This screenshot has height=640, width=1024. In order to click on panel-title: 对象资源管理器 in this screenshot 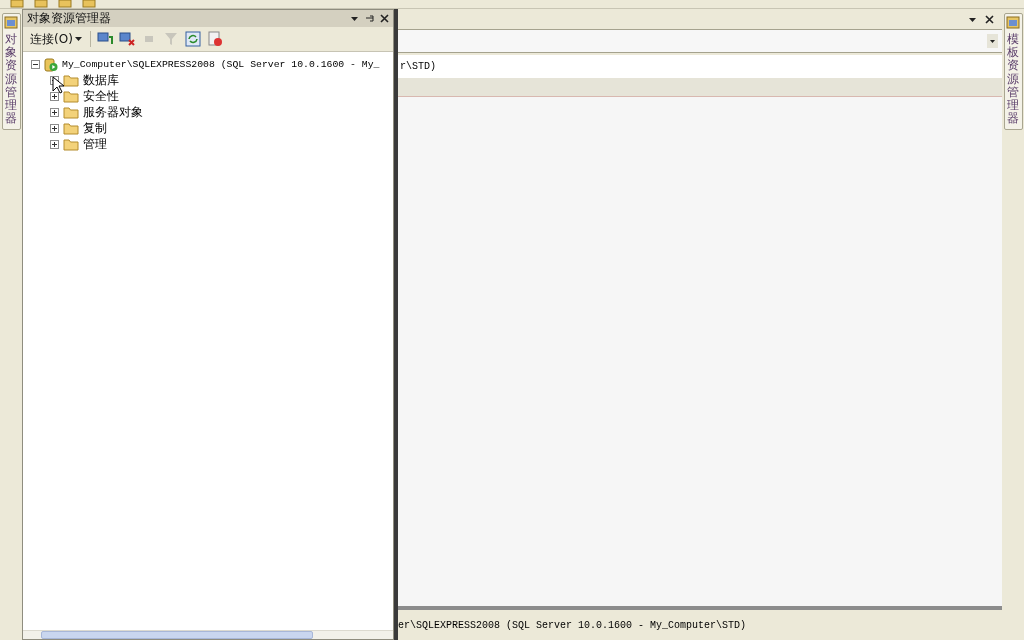, I will do `click(69, 18)`.